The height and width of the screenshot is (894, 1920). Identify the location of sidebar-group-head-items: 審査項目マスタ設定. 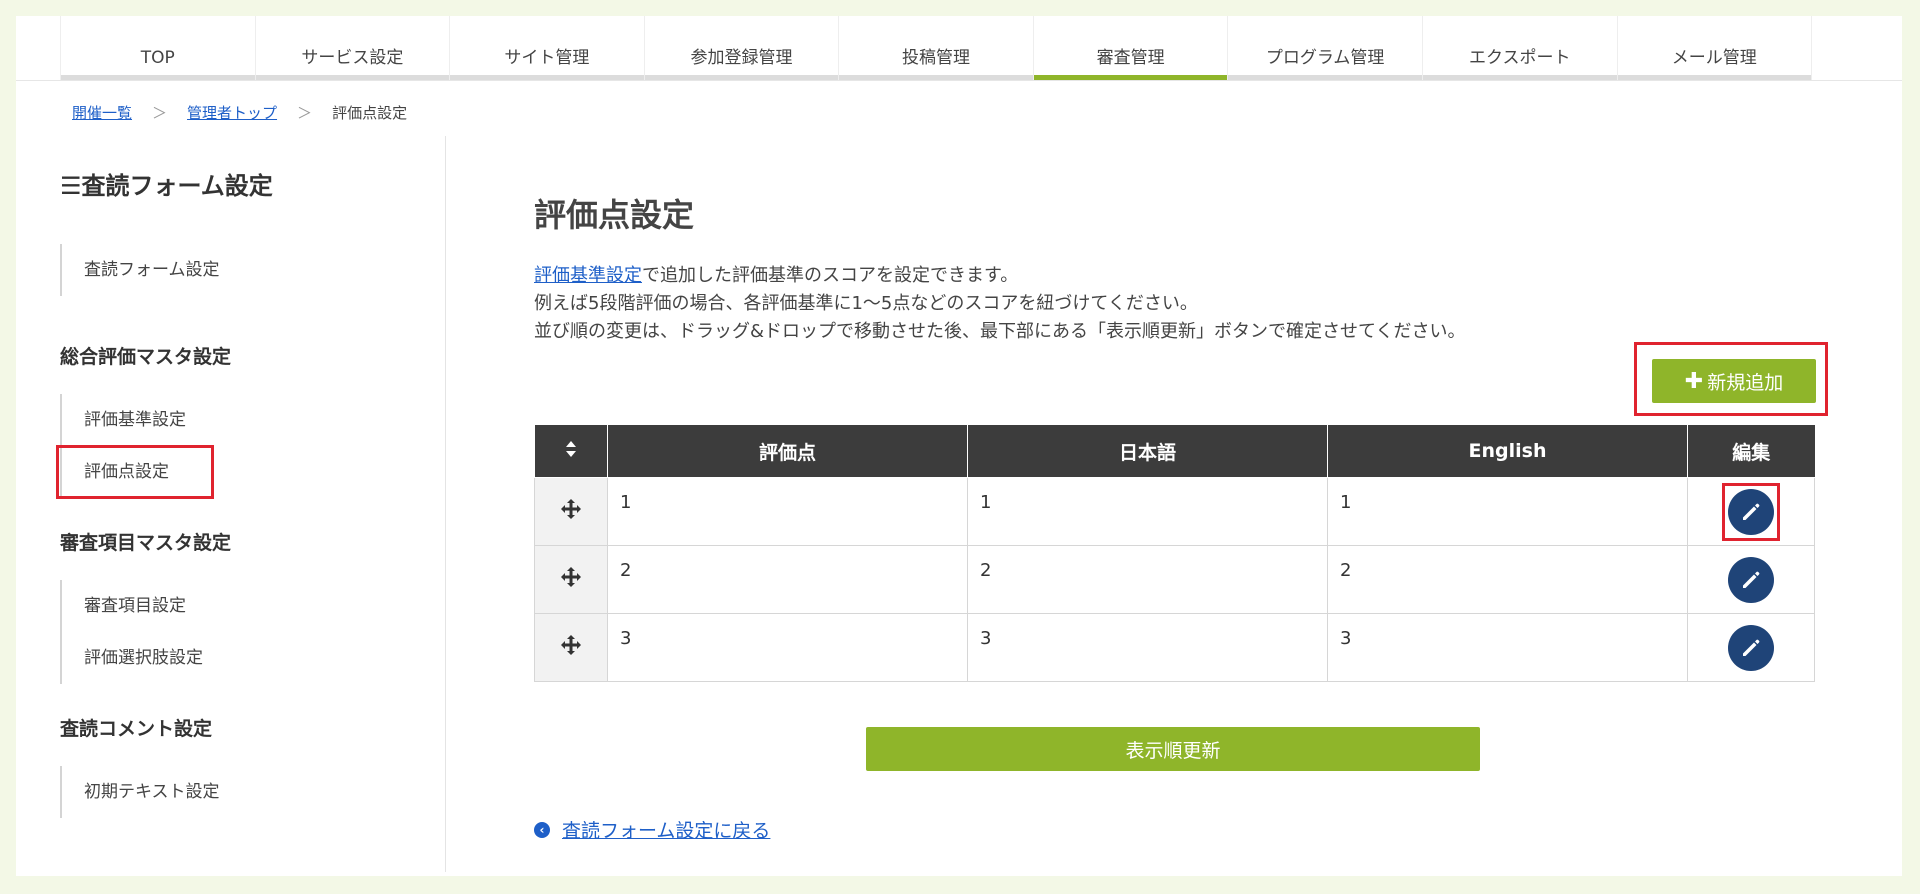
(146, 543).